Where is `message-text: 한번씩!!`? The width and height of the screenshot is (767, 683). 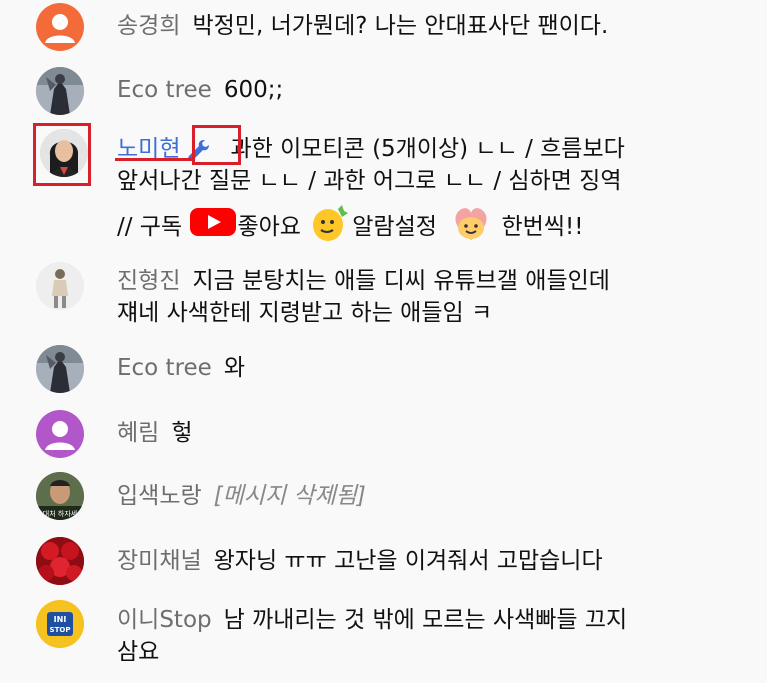 message-text: 한번씩!! is located at coordinates (542, 227).